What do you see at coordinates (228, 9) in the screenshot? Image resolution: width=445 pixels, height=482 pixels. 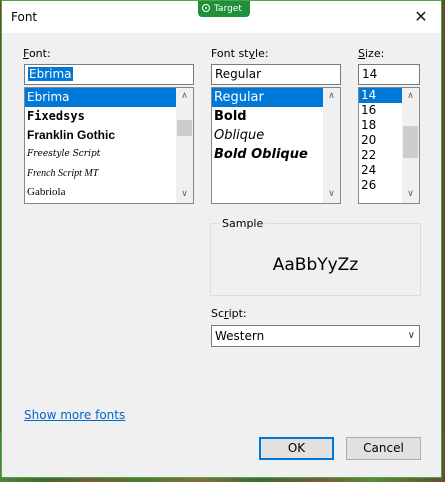 I see `target-badge-label: Target` at bounding box center [228, 9].